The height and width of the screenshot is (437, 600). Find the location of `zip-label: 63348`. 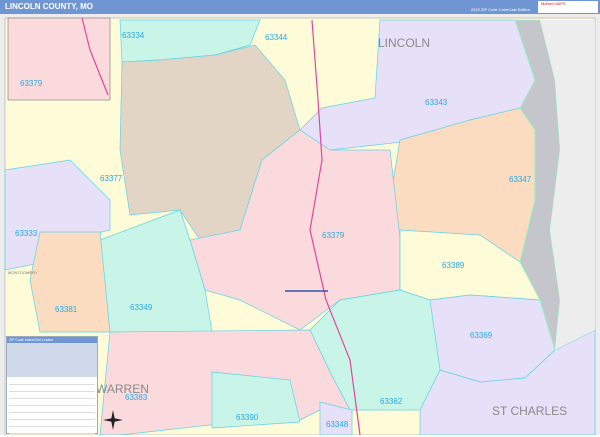

zip-label: 63348 is located at coordinates (337, 424).